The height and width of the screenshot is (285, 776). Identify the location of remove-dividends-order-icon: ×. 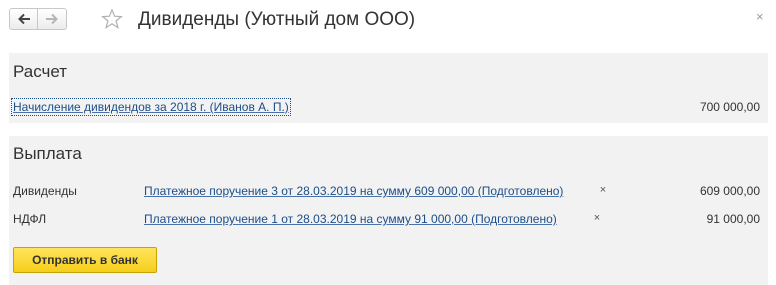
(603, 190).